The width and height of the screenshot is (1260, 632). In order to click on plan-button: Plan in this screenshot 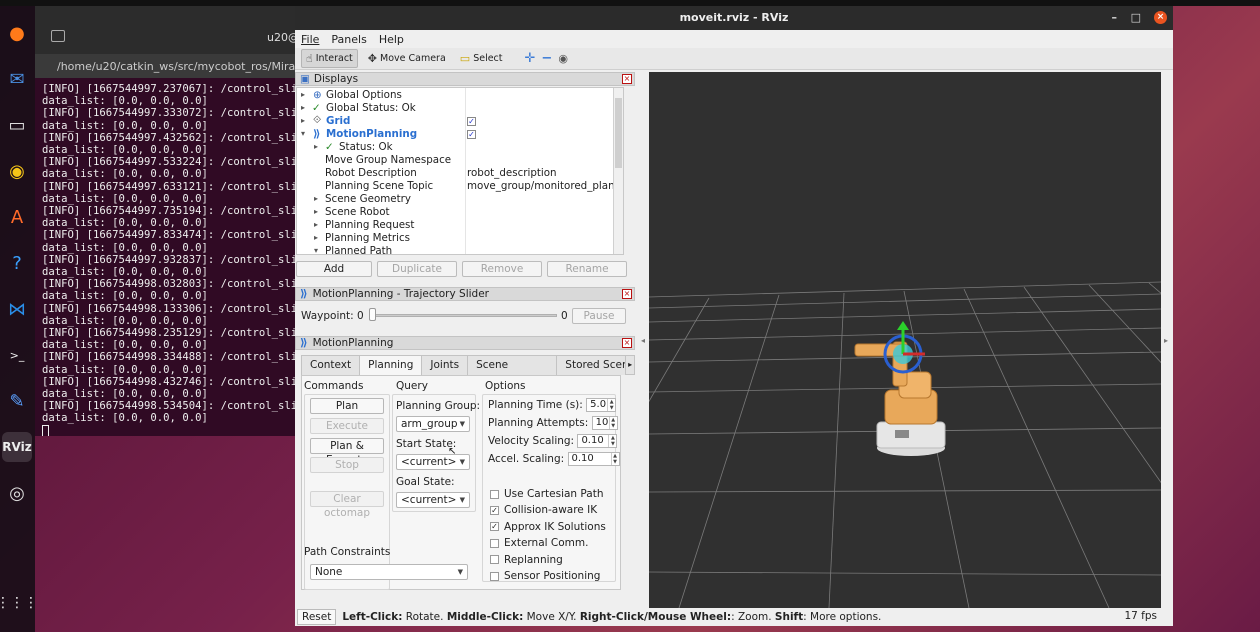, I will do `click(347, 406)`.